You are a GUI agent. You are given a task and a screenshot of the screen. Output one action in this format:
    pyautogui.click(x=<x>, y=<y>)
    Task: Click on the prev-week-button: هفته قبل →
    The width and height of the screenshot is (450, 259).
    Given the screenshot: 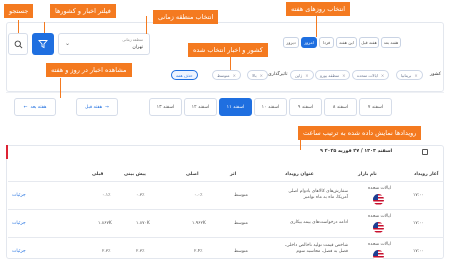 What is the action you would take?
    pyautogui.click(x=97, y=107)
    